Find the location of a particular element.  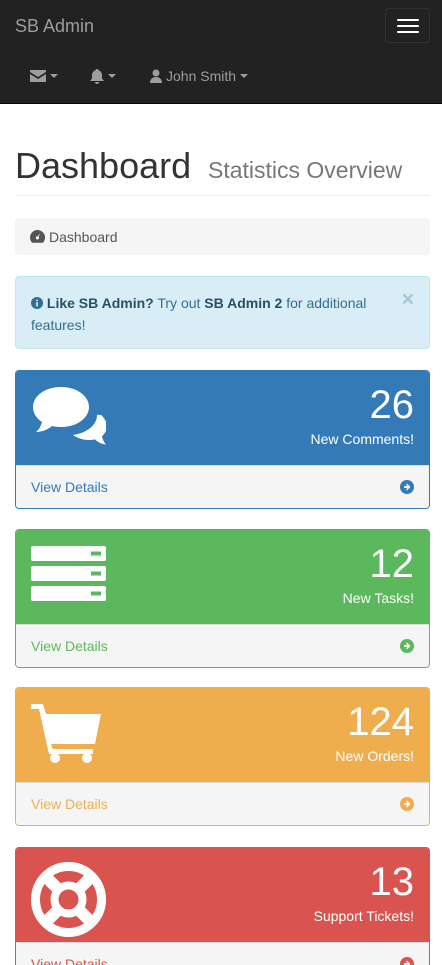

comments-panel: 26 New Comments! View Details is located at coordinates (222, 439).